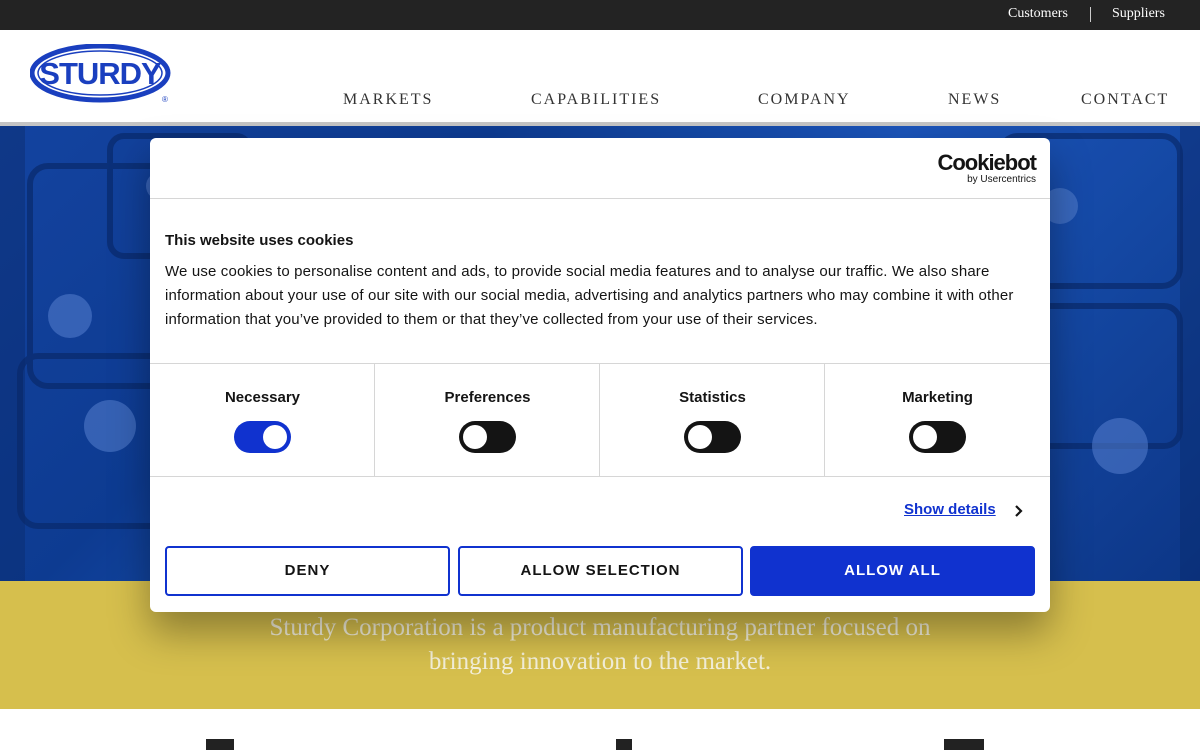  Describe the element at coordinates (1038, 14) in the screenshot. I see `customers-link: Customers` at that location.